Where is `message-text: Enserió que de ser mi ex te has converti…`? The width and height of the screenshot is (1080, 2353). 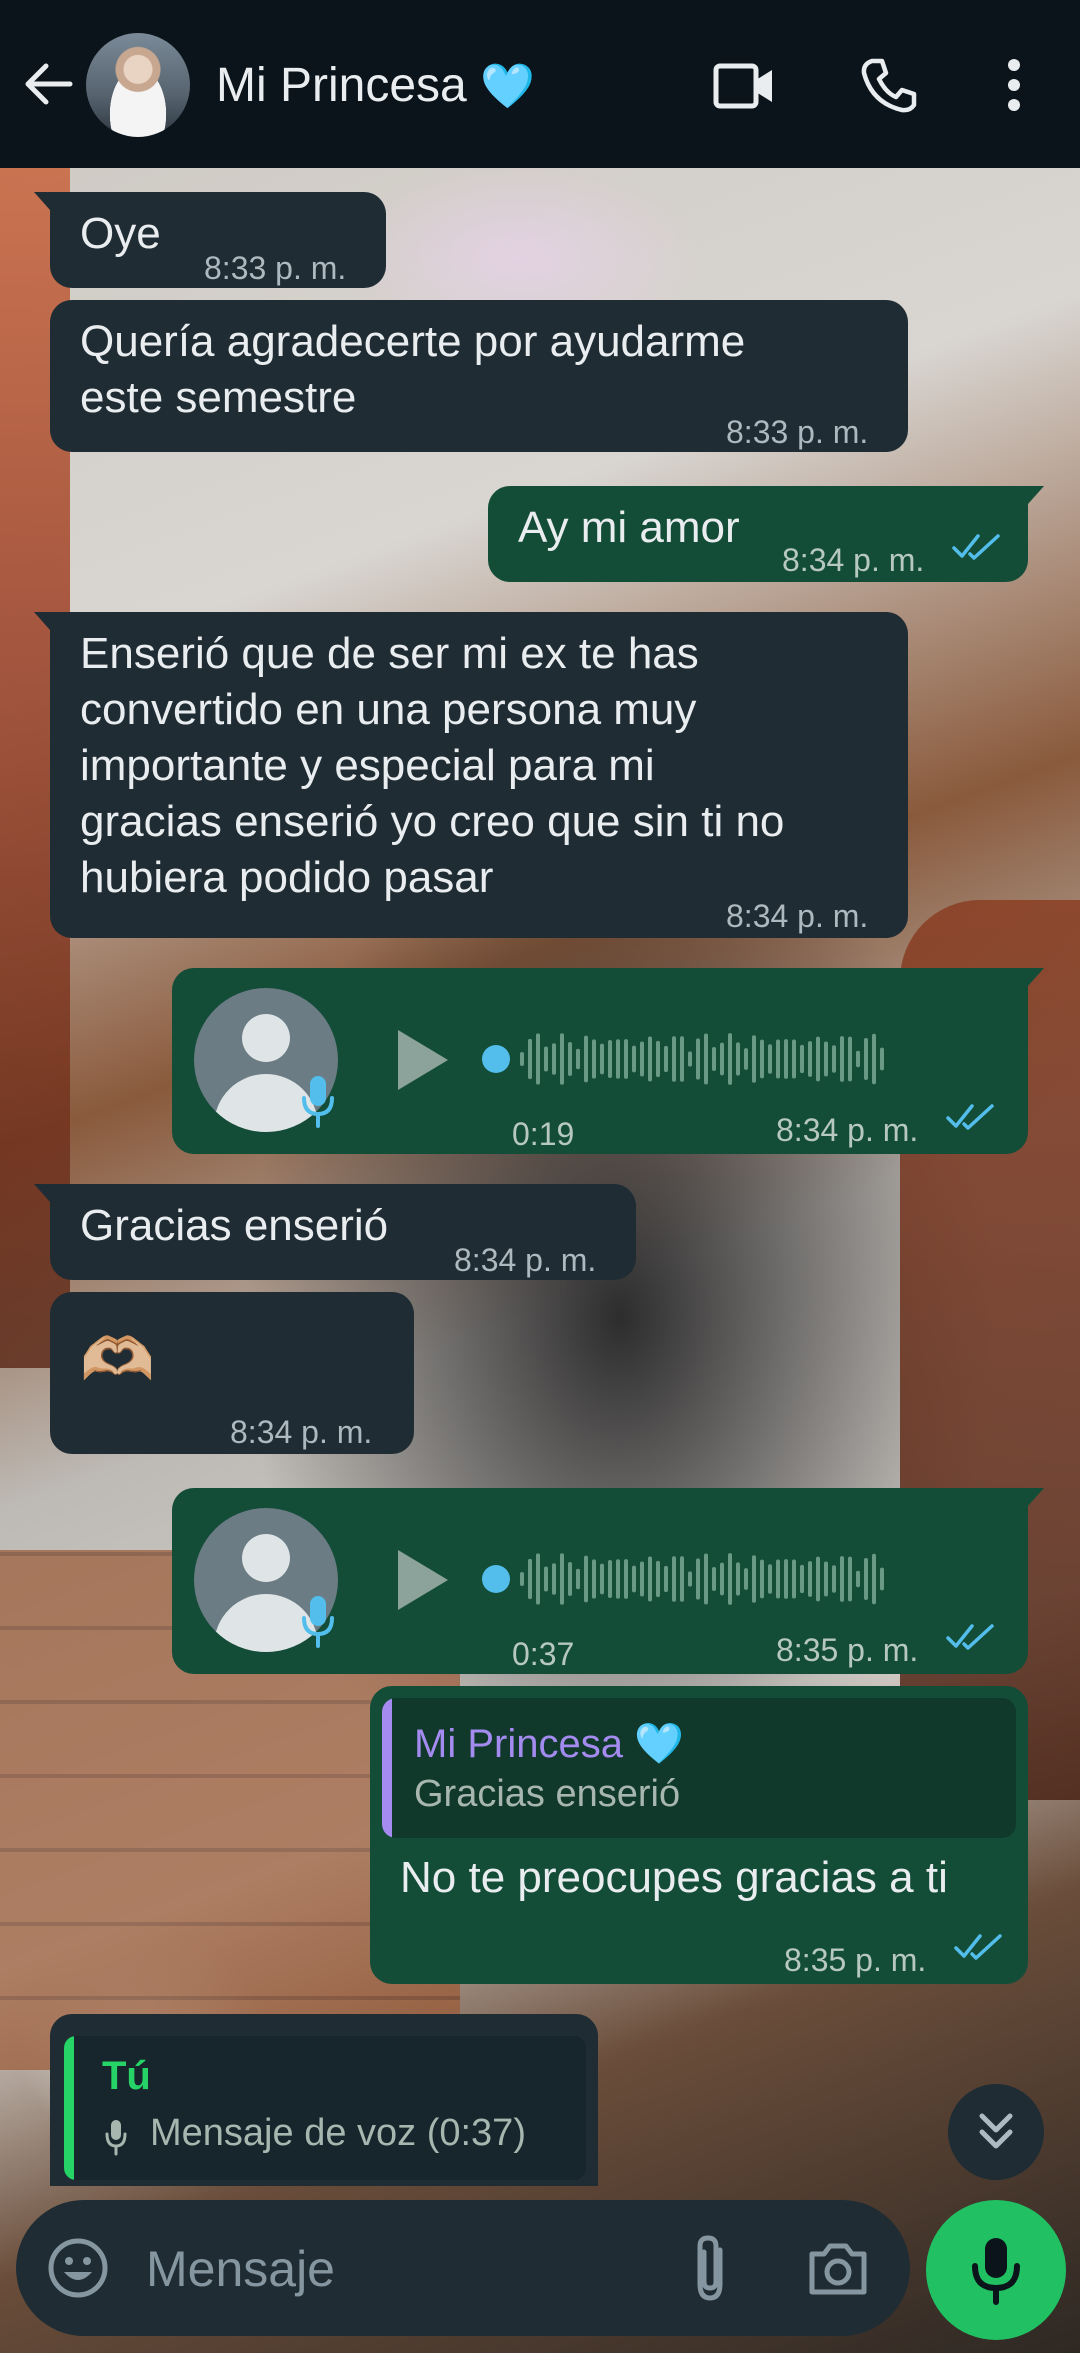
message-text: Enserió que de ser mi ex te has converti… is located at coordinates (432, 765).